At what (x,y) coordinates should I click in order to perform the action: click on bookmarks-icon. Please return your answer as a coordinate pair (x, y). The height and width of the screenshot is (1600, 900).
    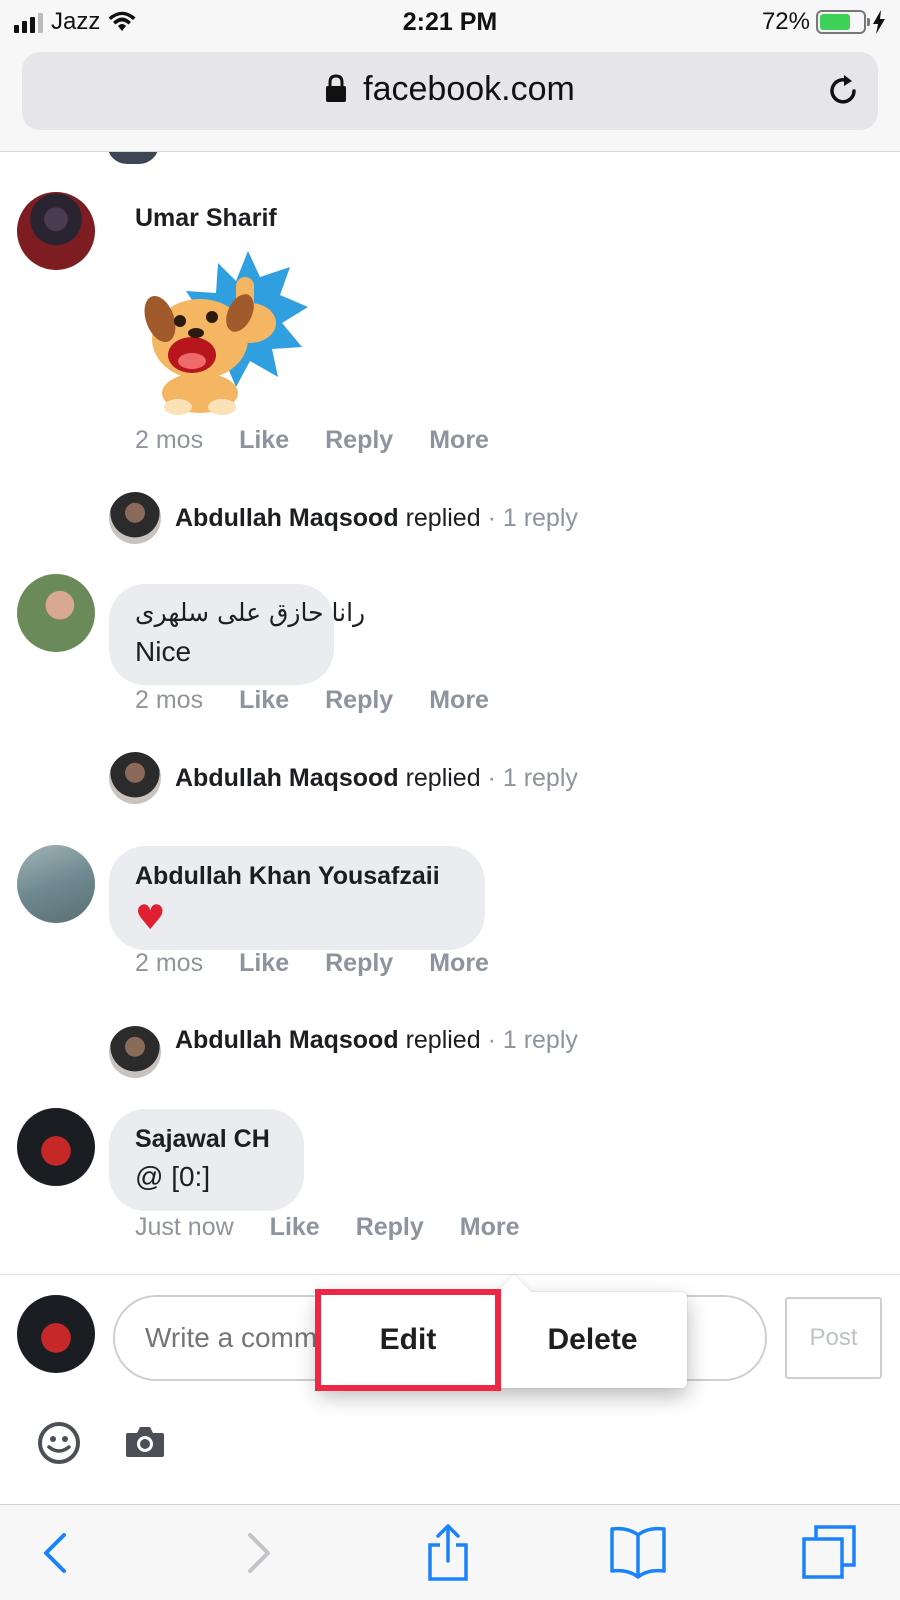
    Looking at the image, I should click on (638, 1552).